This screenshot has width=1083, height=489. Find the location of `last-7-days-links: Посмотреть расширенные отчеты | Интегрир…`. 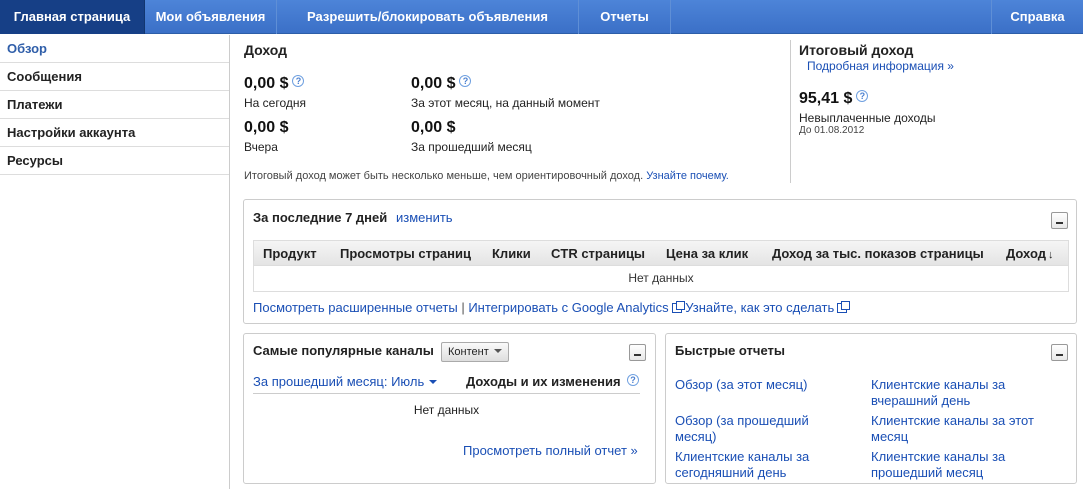

last-7-days-links: Посмотреть расширенные отчеты | Интегрир… is located at coordinates (552, 307).